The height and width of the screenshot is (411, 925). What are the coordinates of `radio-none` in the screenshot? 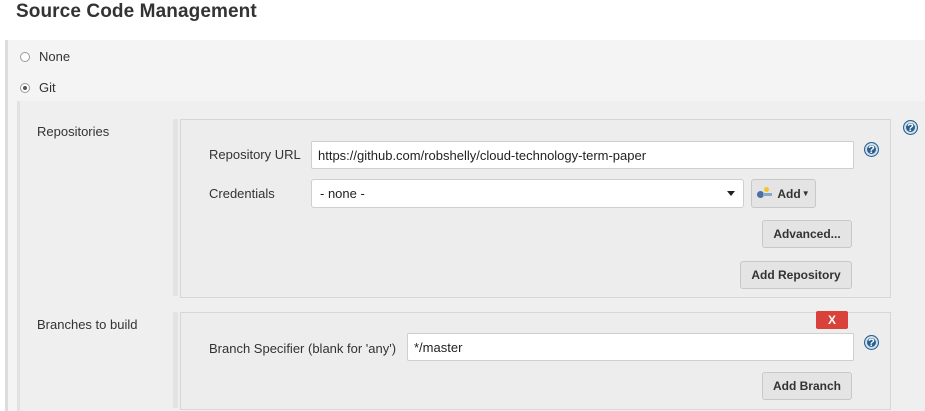 It's located at (25, 56).